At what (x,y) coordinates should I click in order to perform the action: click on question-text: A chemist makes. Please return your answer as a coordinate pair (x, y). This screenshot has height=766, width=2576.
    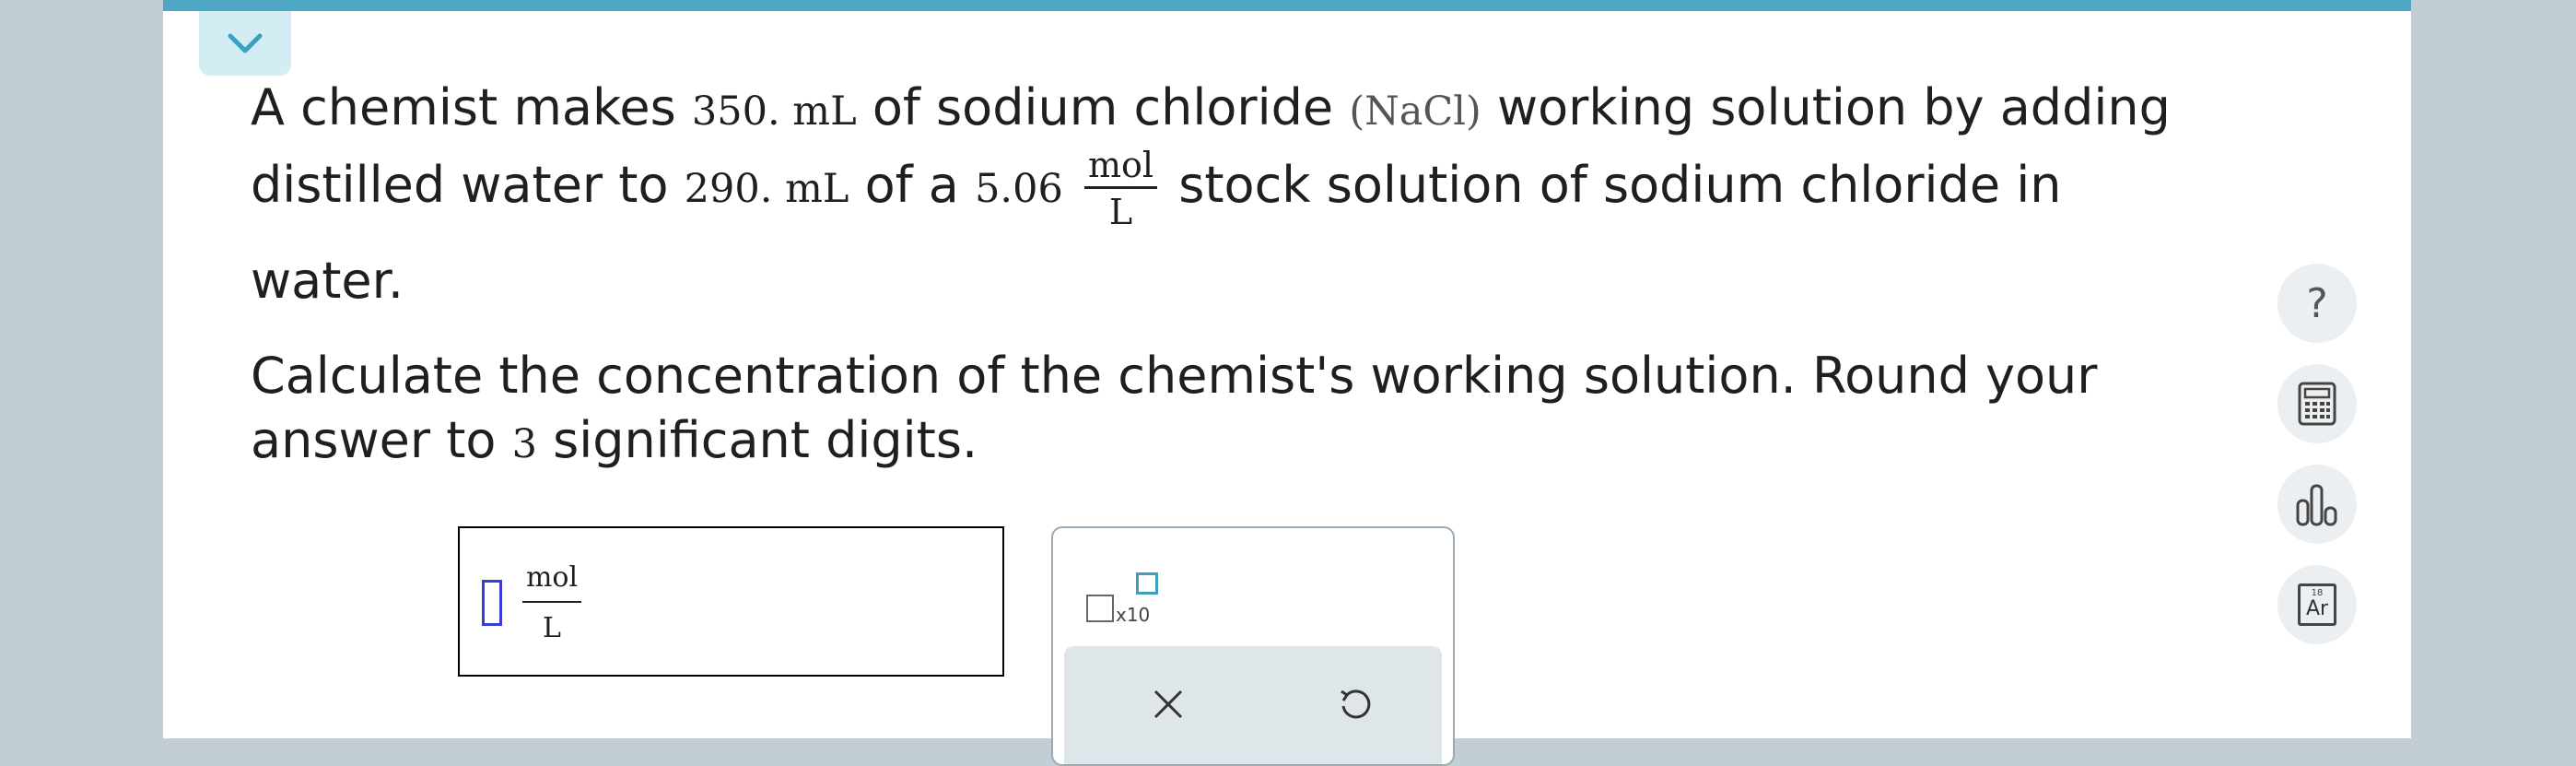
    Looking at the image, I should click on (463, 107).